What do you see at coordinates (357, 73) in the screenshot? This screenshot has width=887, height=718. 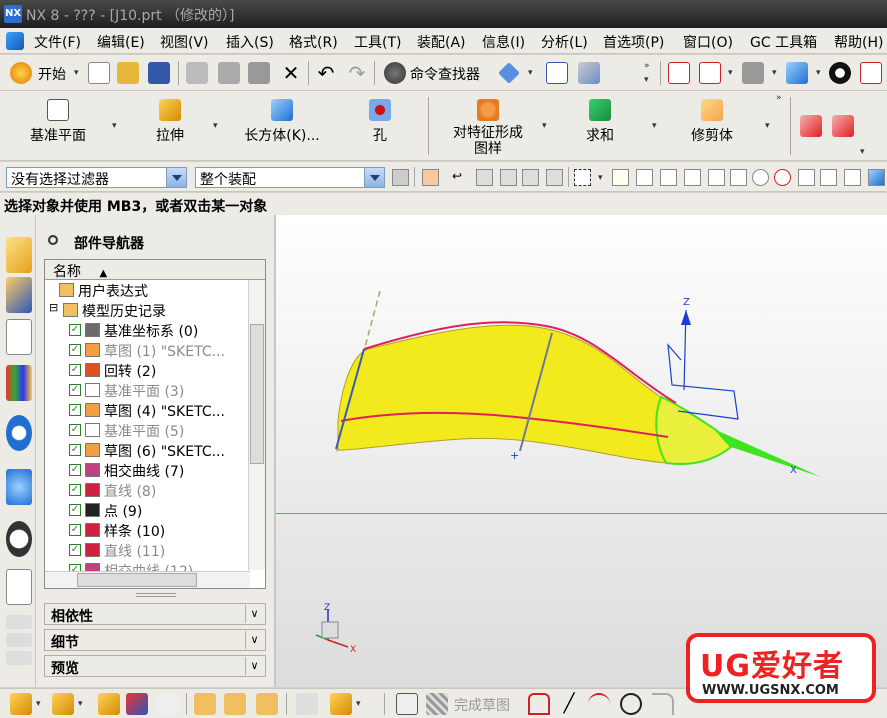 I see `redo-icon: ↷` at bounding box center [357, 73].